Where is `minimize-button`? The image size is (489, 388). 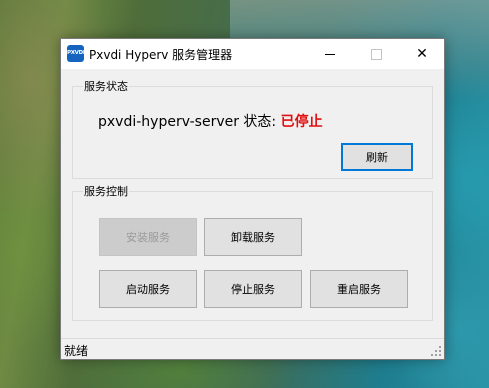
minimize-button is located at coordinates (330, 54).